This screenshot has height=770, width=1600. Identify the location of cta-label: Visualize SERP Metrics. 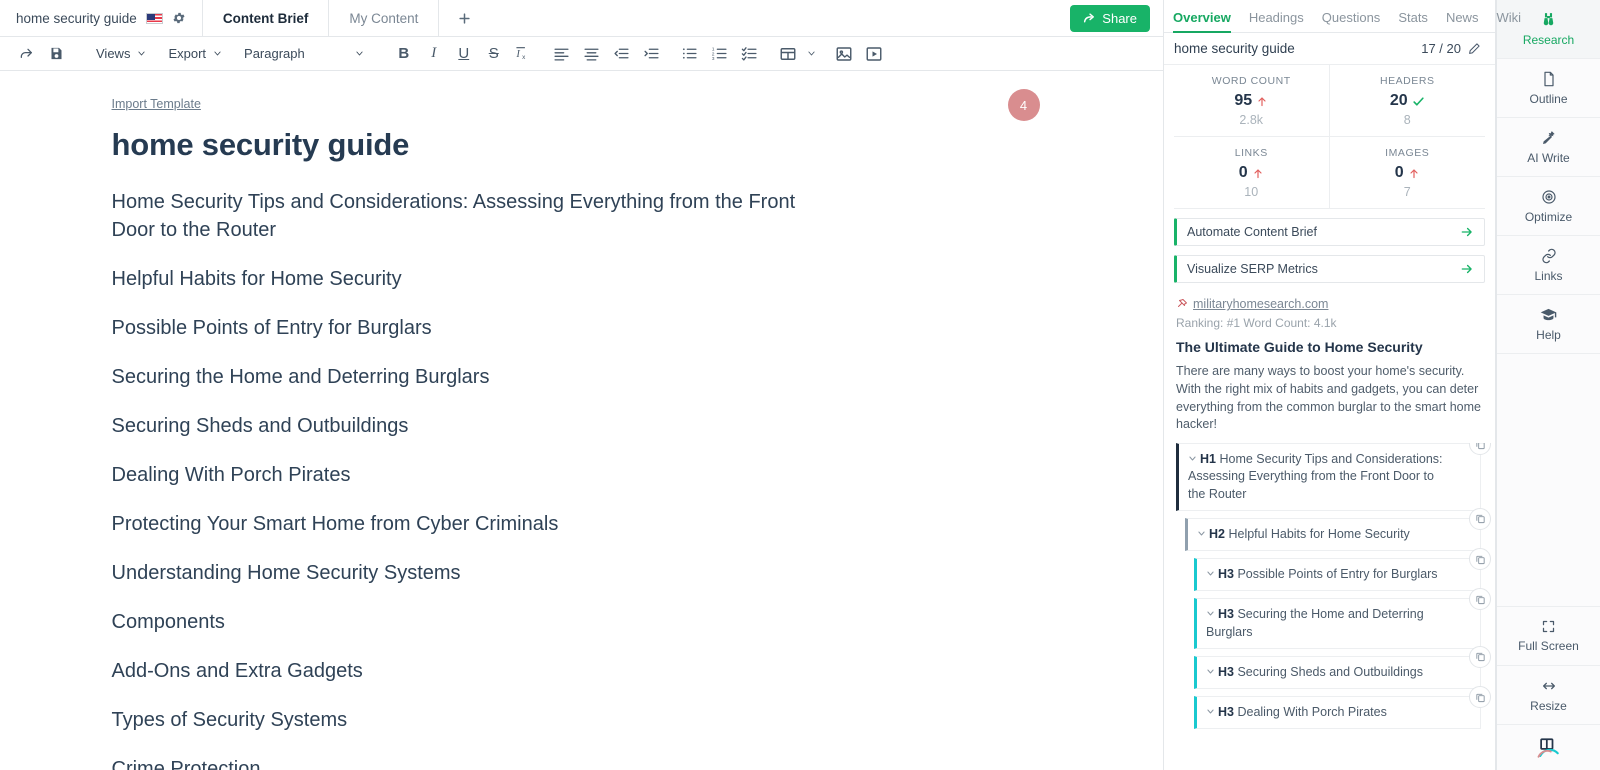
(1252, 269).